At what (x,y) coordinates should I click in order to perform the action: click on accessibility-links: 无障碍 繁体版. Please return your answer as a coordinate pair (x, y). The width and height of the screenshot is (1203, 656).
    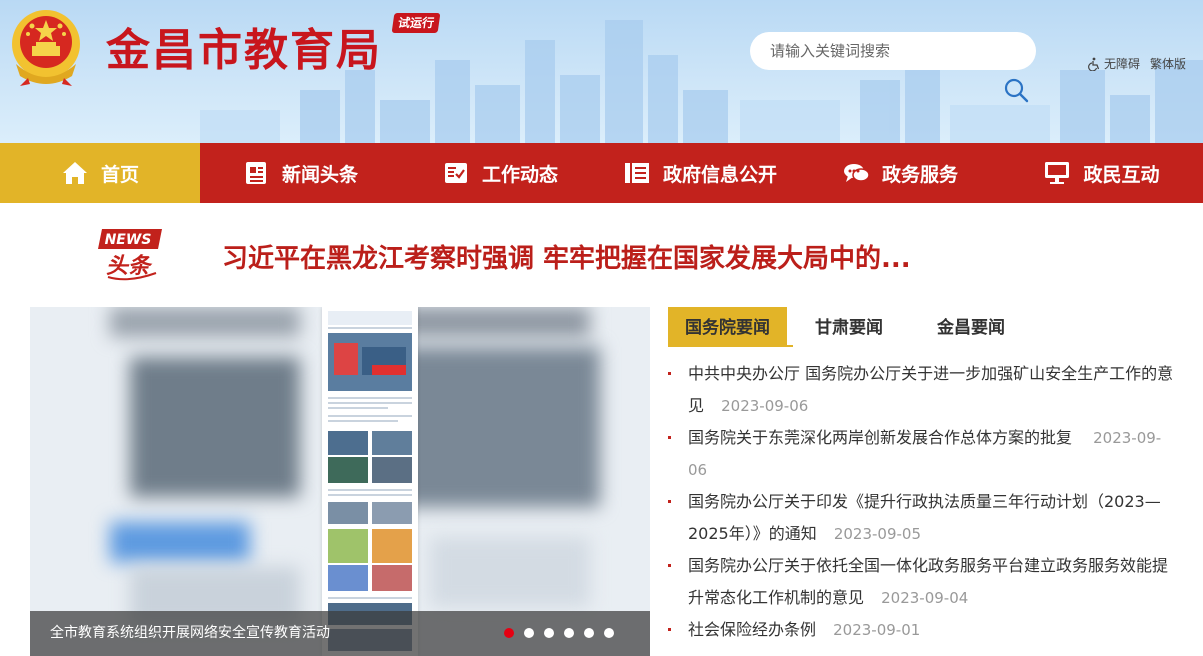
    Looking at the image, I should click on (1136, 63).